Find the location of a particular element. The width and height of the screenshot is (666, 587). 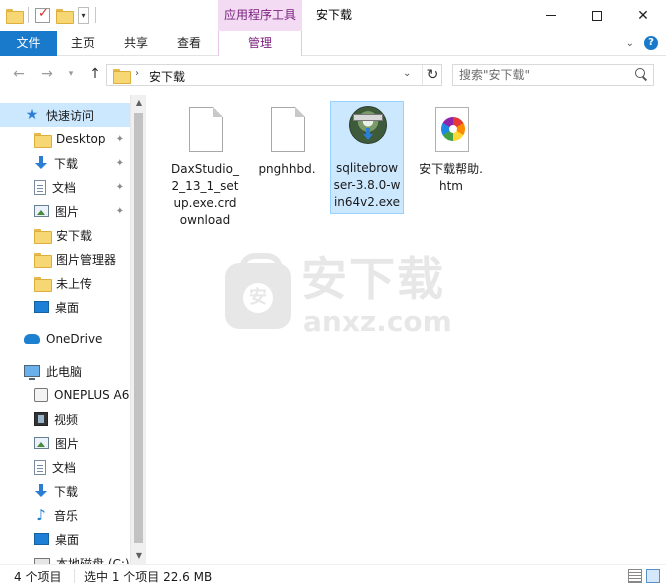

nav-item-quick-access: ★ 快速访问 is located at coordinates (65, 115).